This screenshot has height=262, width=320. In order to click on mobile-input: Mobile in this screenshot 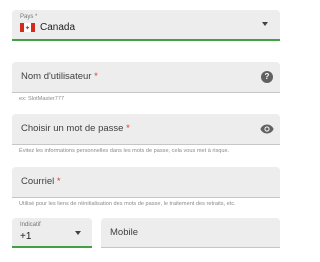, I will do `click(190, 233)`.